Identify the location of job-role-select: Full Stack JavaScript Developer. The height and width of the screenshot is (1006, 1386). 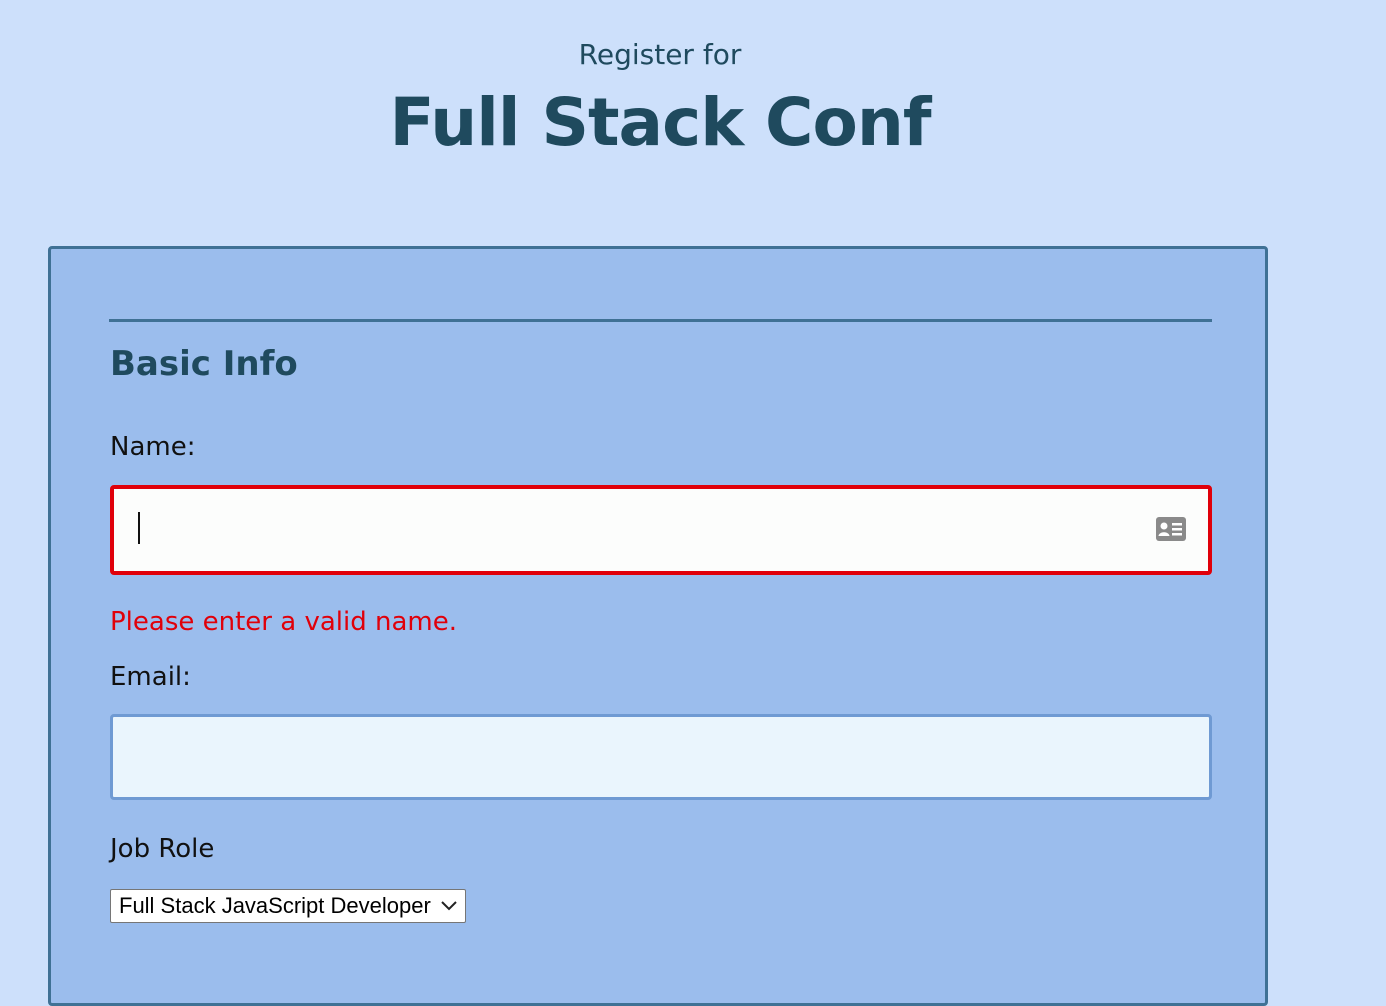
(288, 906).